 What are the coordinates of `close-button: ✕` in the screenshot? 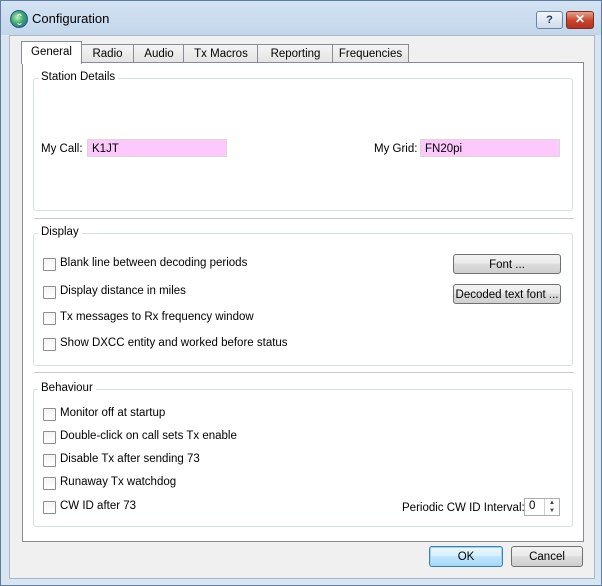 It's located at (580, 20).